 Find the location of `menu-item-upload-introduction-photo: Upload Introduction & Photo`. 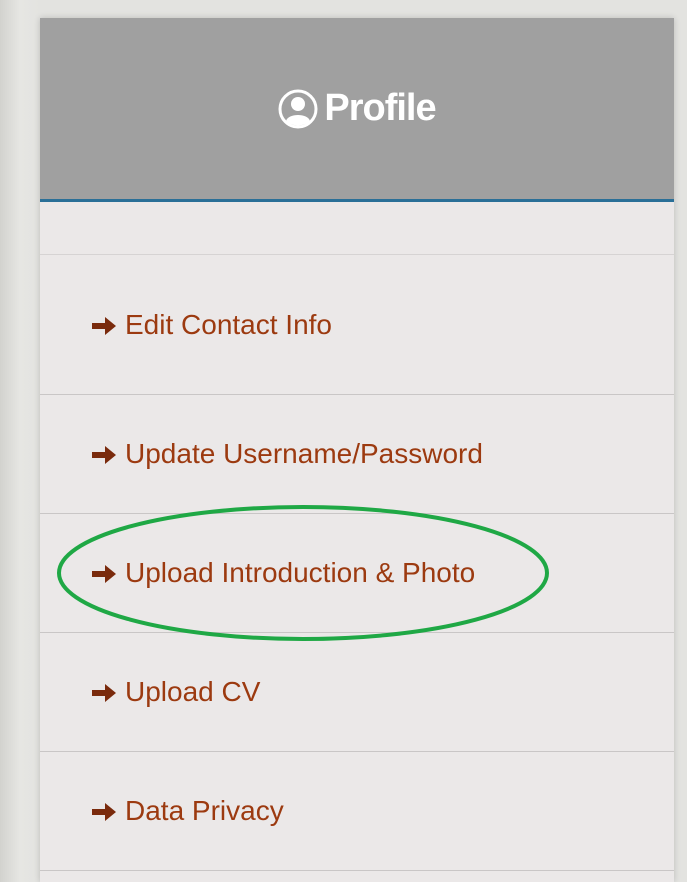

menu-item-upload-introduction-photo: Upload Introduction & Photo is located at coordinates (357, 573).